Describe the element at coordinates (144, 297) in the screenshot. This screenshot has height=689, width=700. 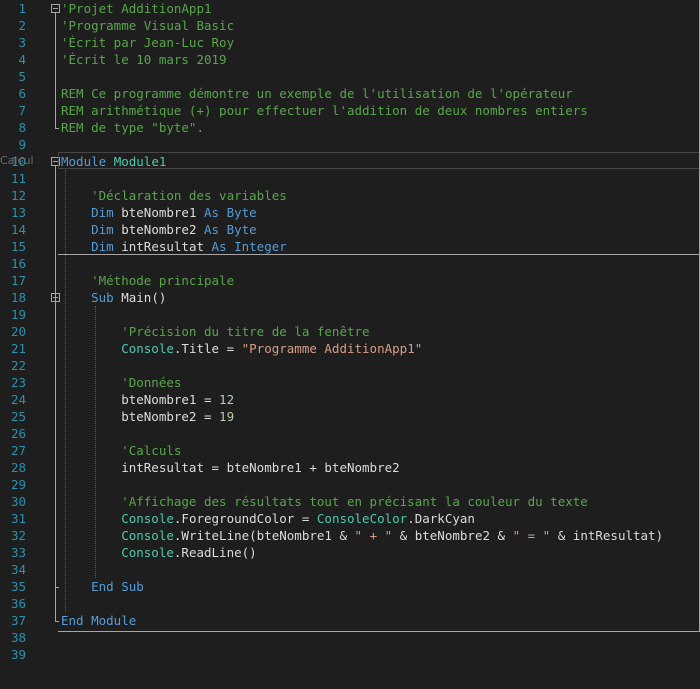
I see `code-token: Main()` at that location.